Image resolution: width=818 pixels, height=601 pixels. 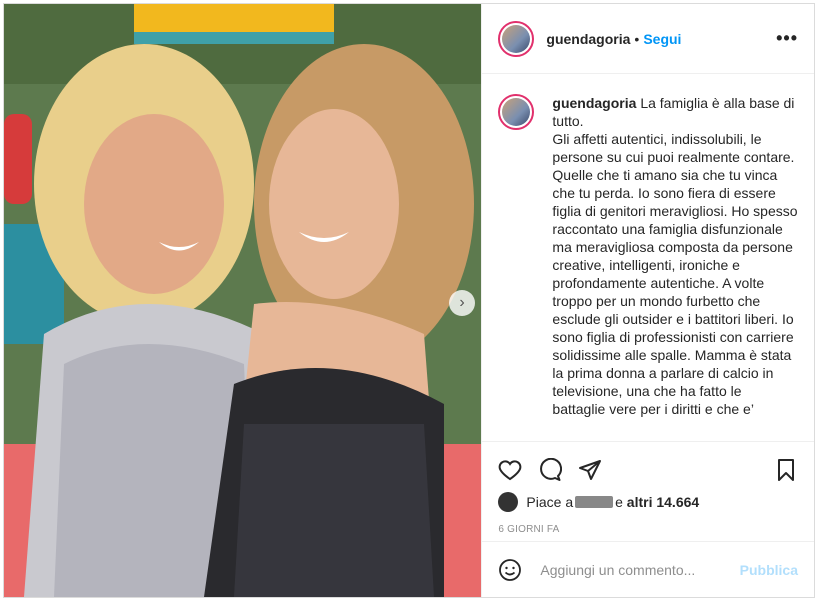 I want to click on avatar, so click(x=516, y=38).